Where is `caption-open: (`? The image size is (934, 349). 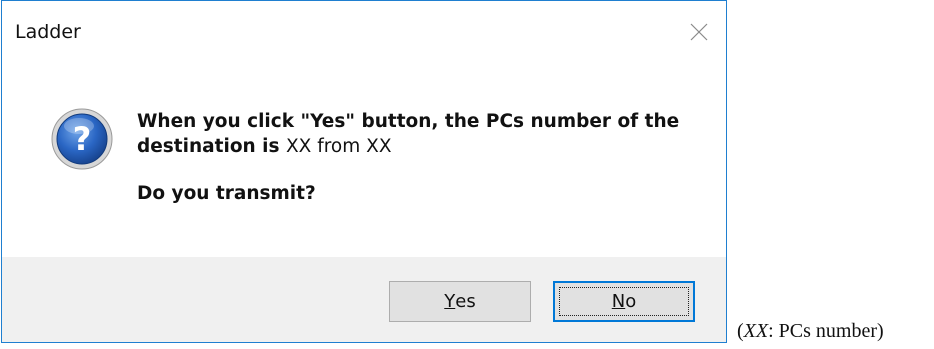 caption-open: ( is located at coordinates (740, 331).